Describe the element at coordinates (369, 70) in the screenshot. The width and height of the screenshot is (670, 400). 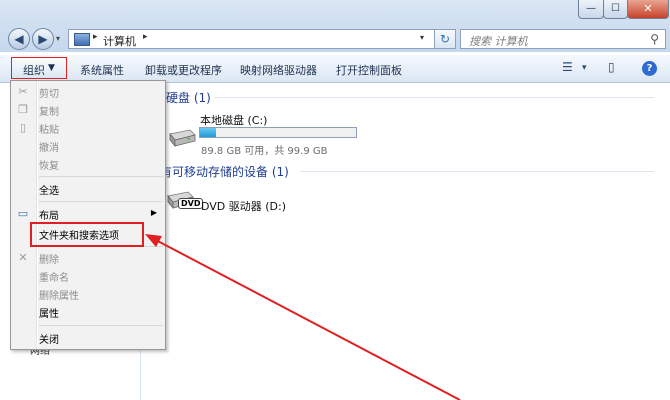
I see `open-control-panel-button: 打开控制面板` at that location.